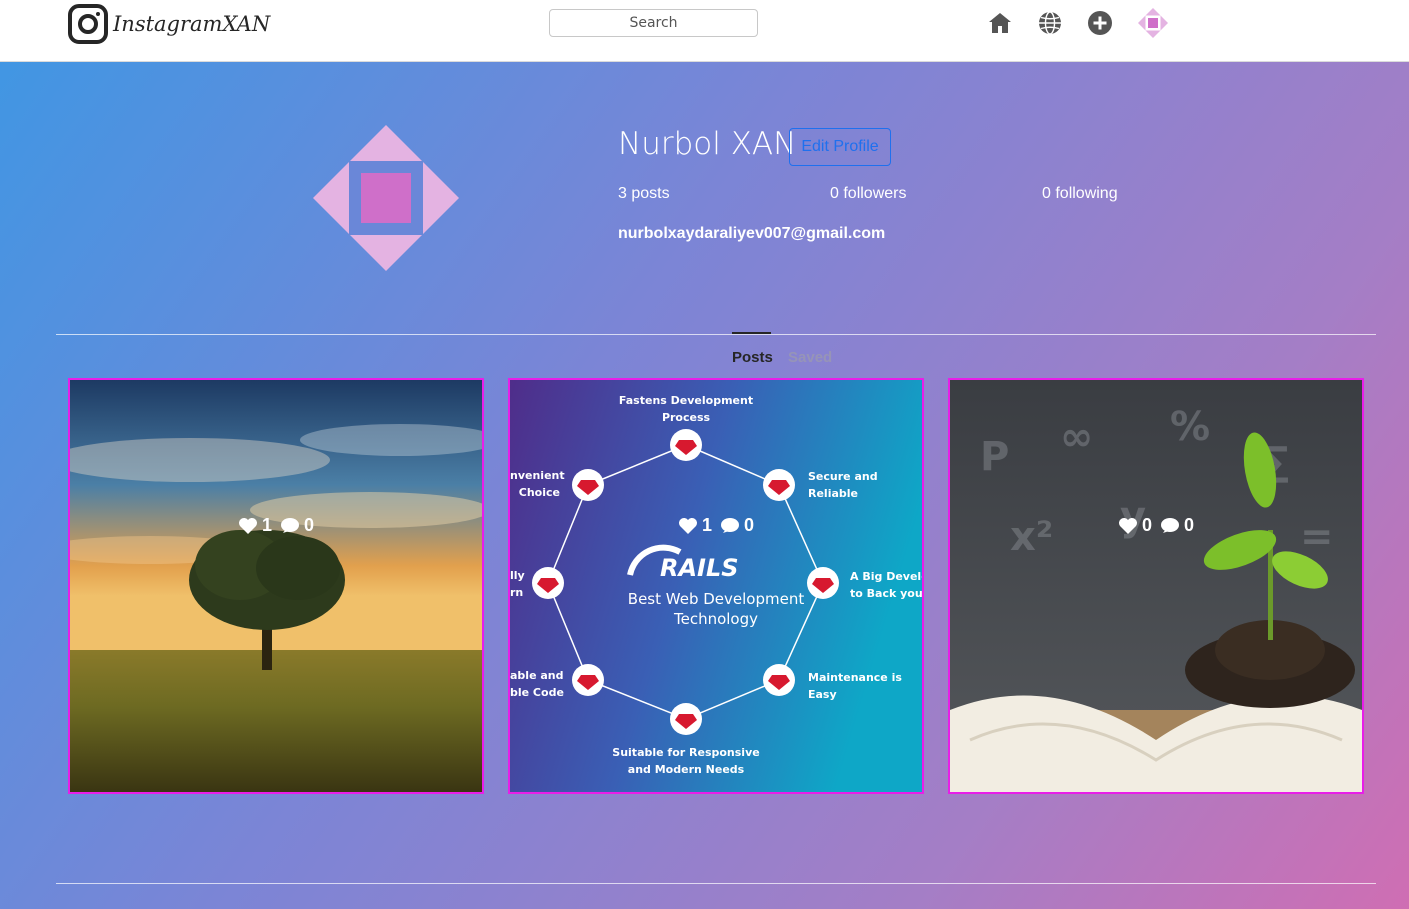 This screenshot has height=909, width=1409. Describe the element at coordinates (887, 585) in the screenshot. I see `rails-node-label: A Big Develo to Back you` at that location.